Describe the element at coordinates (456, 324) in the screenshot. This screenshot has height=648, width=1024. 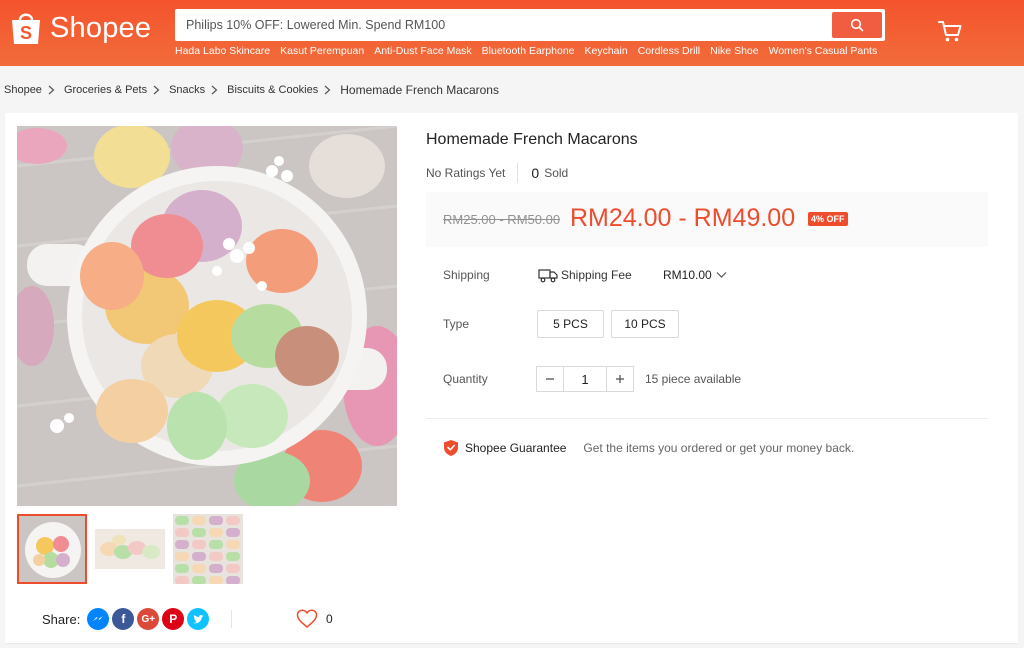
I see `type-label: Type` at that location.